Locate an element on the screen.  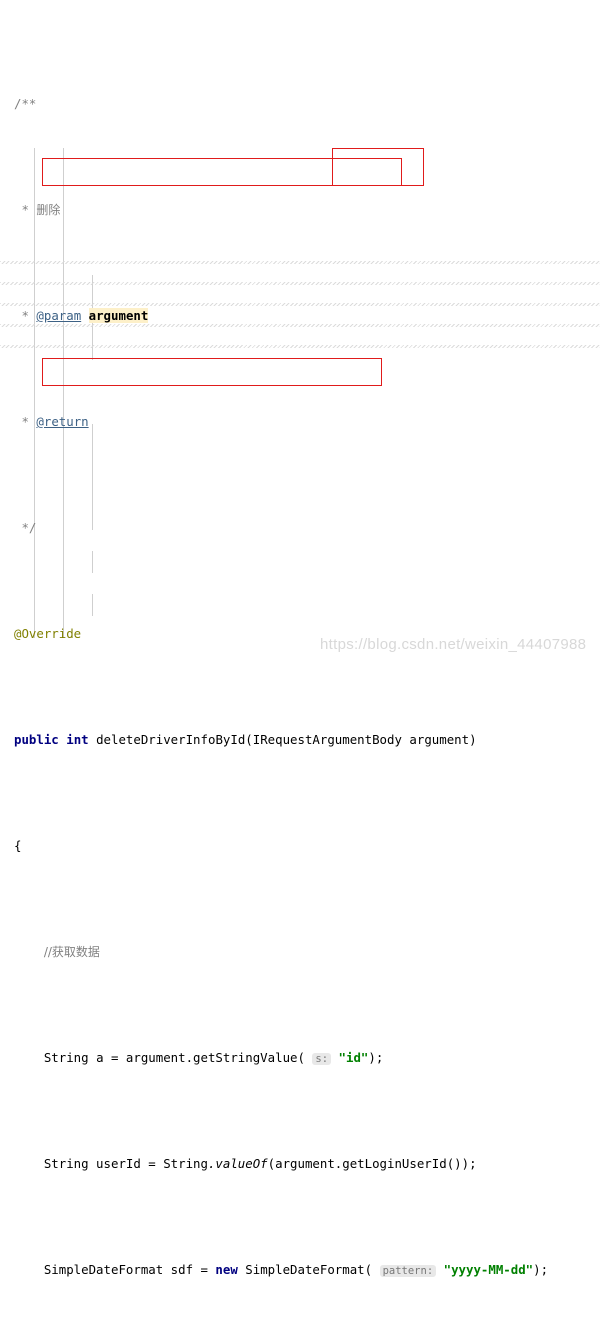
keyword-new: new is located at coordinates (226, 1269).